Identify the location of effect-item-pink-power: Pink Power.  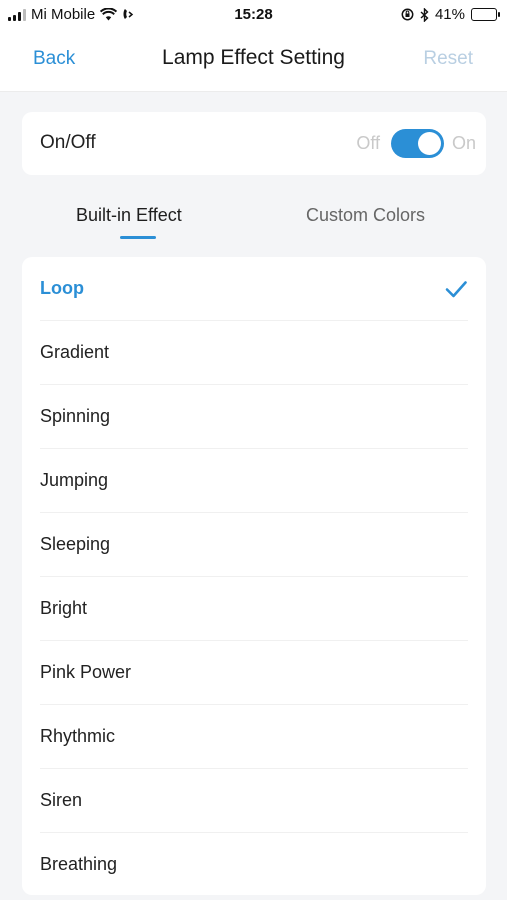
(254, 673).